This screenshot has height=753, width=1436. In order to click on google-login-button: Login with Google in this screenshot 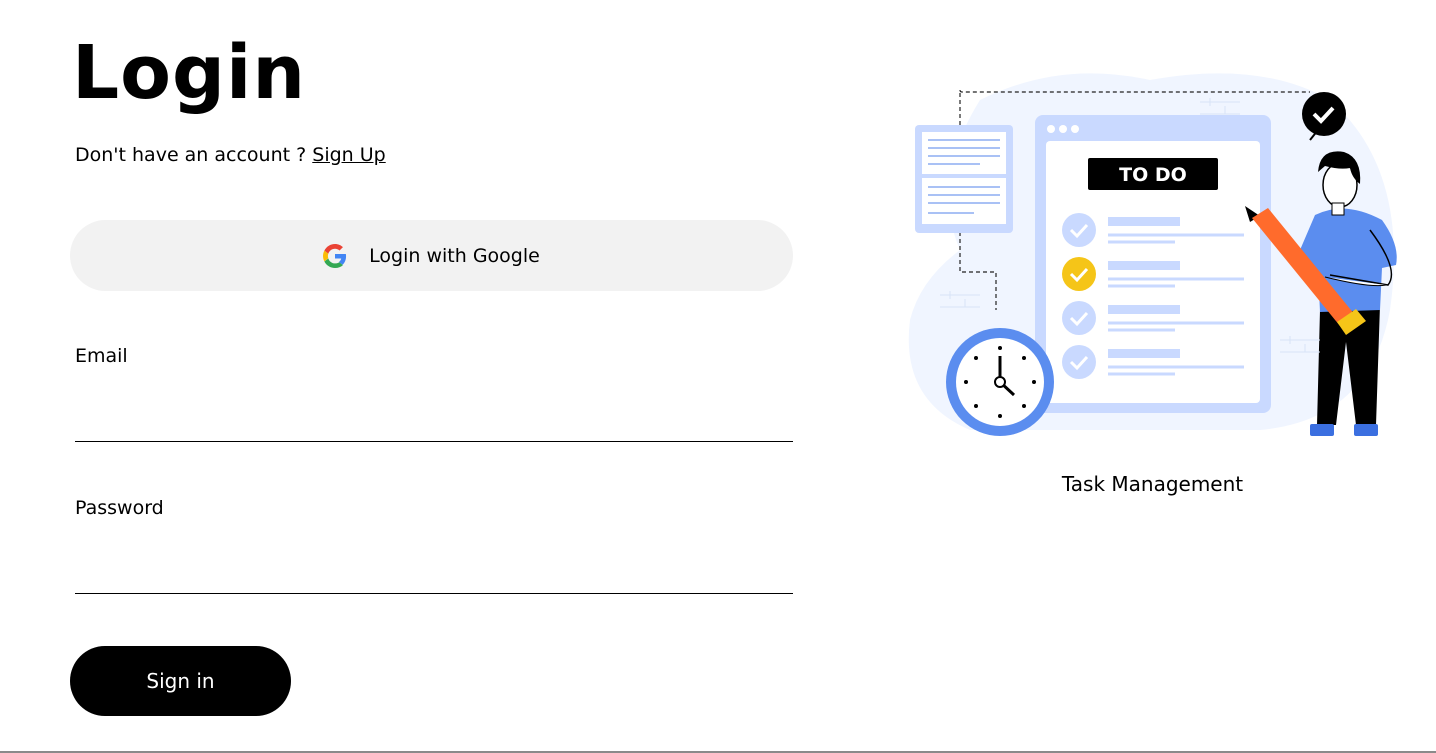, I will do `click(431, 255)`.